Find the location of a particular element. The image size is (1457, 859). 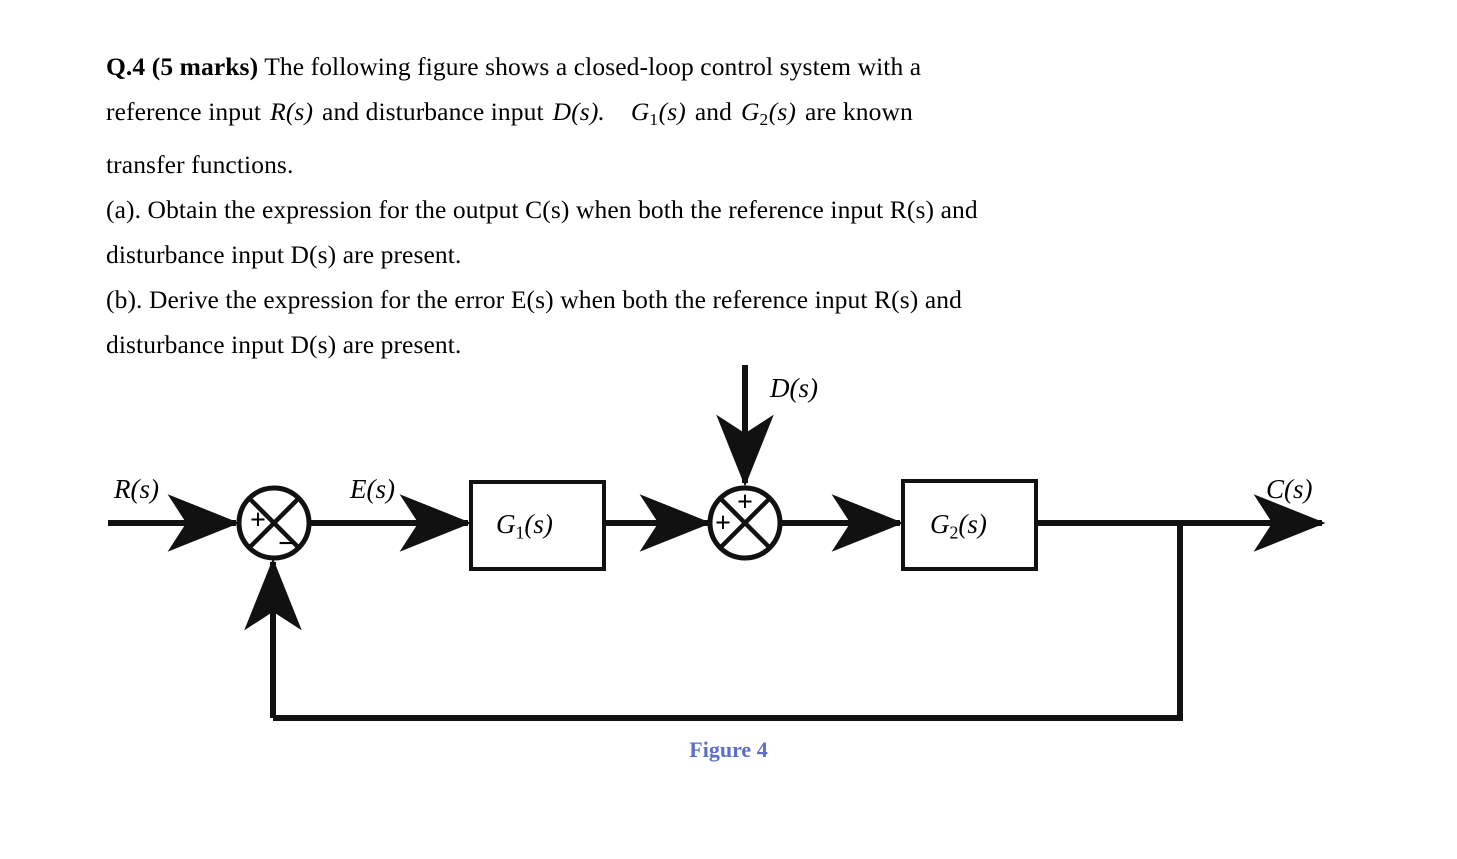

block-g2-label: G2(s) is located at coordinates (958, 526).